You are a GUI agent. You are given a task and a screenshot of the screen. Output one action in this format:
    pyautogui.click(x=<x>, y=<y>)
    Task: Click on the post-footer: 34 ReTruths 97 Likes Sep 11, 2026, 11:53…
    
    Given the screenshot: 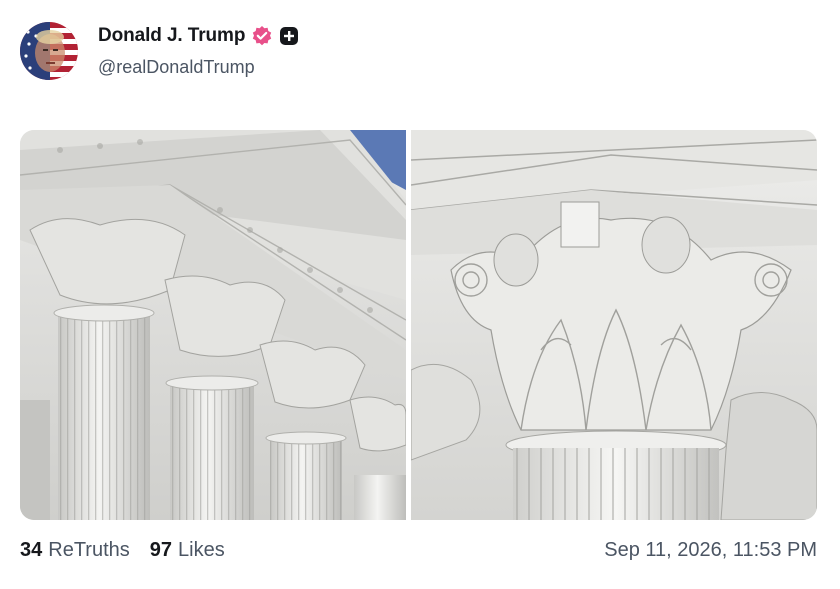 What is the action you would take?
    pyautogui.click(x=418, y=550)
    